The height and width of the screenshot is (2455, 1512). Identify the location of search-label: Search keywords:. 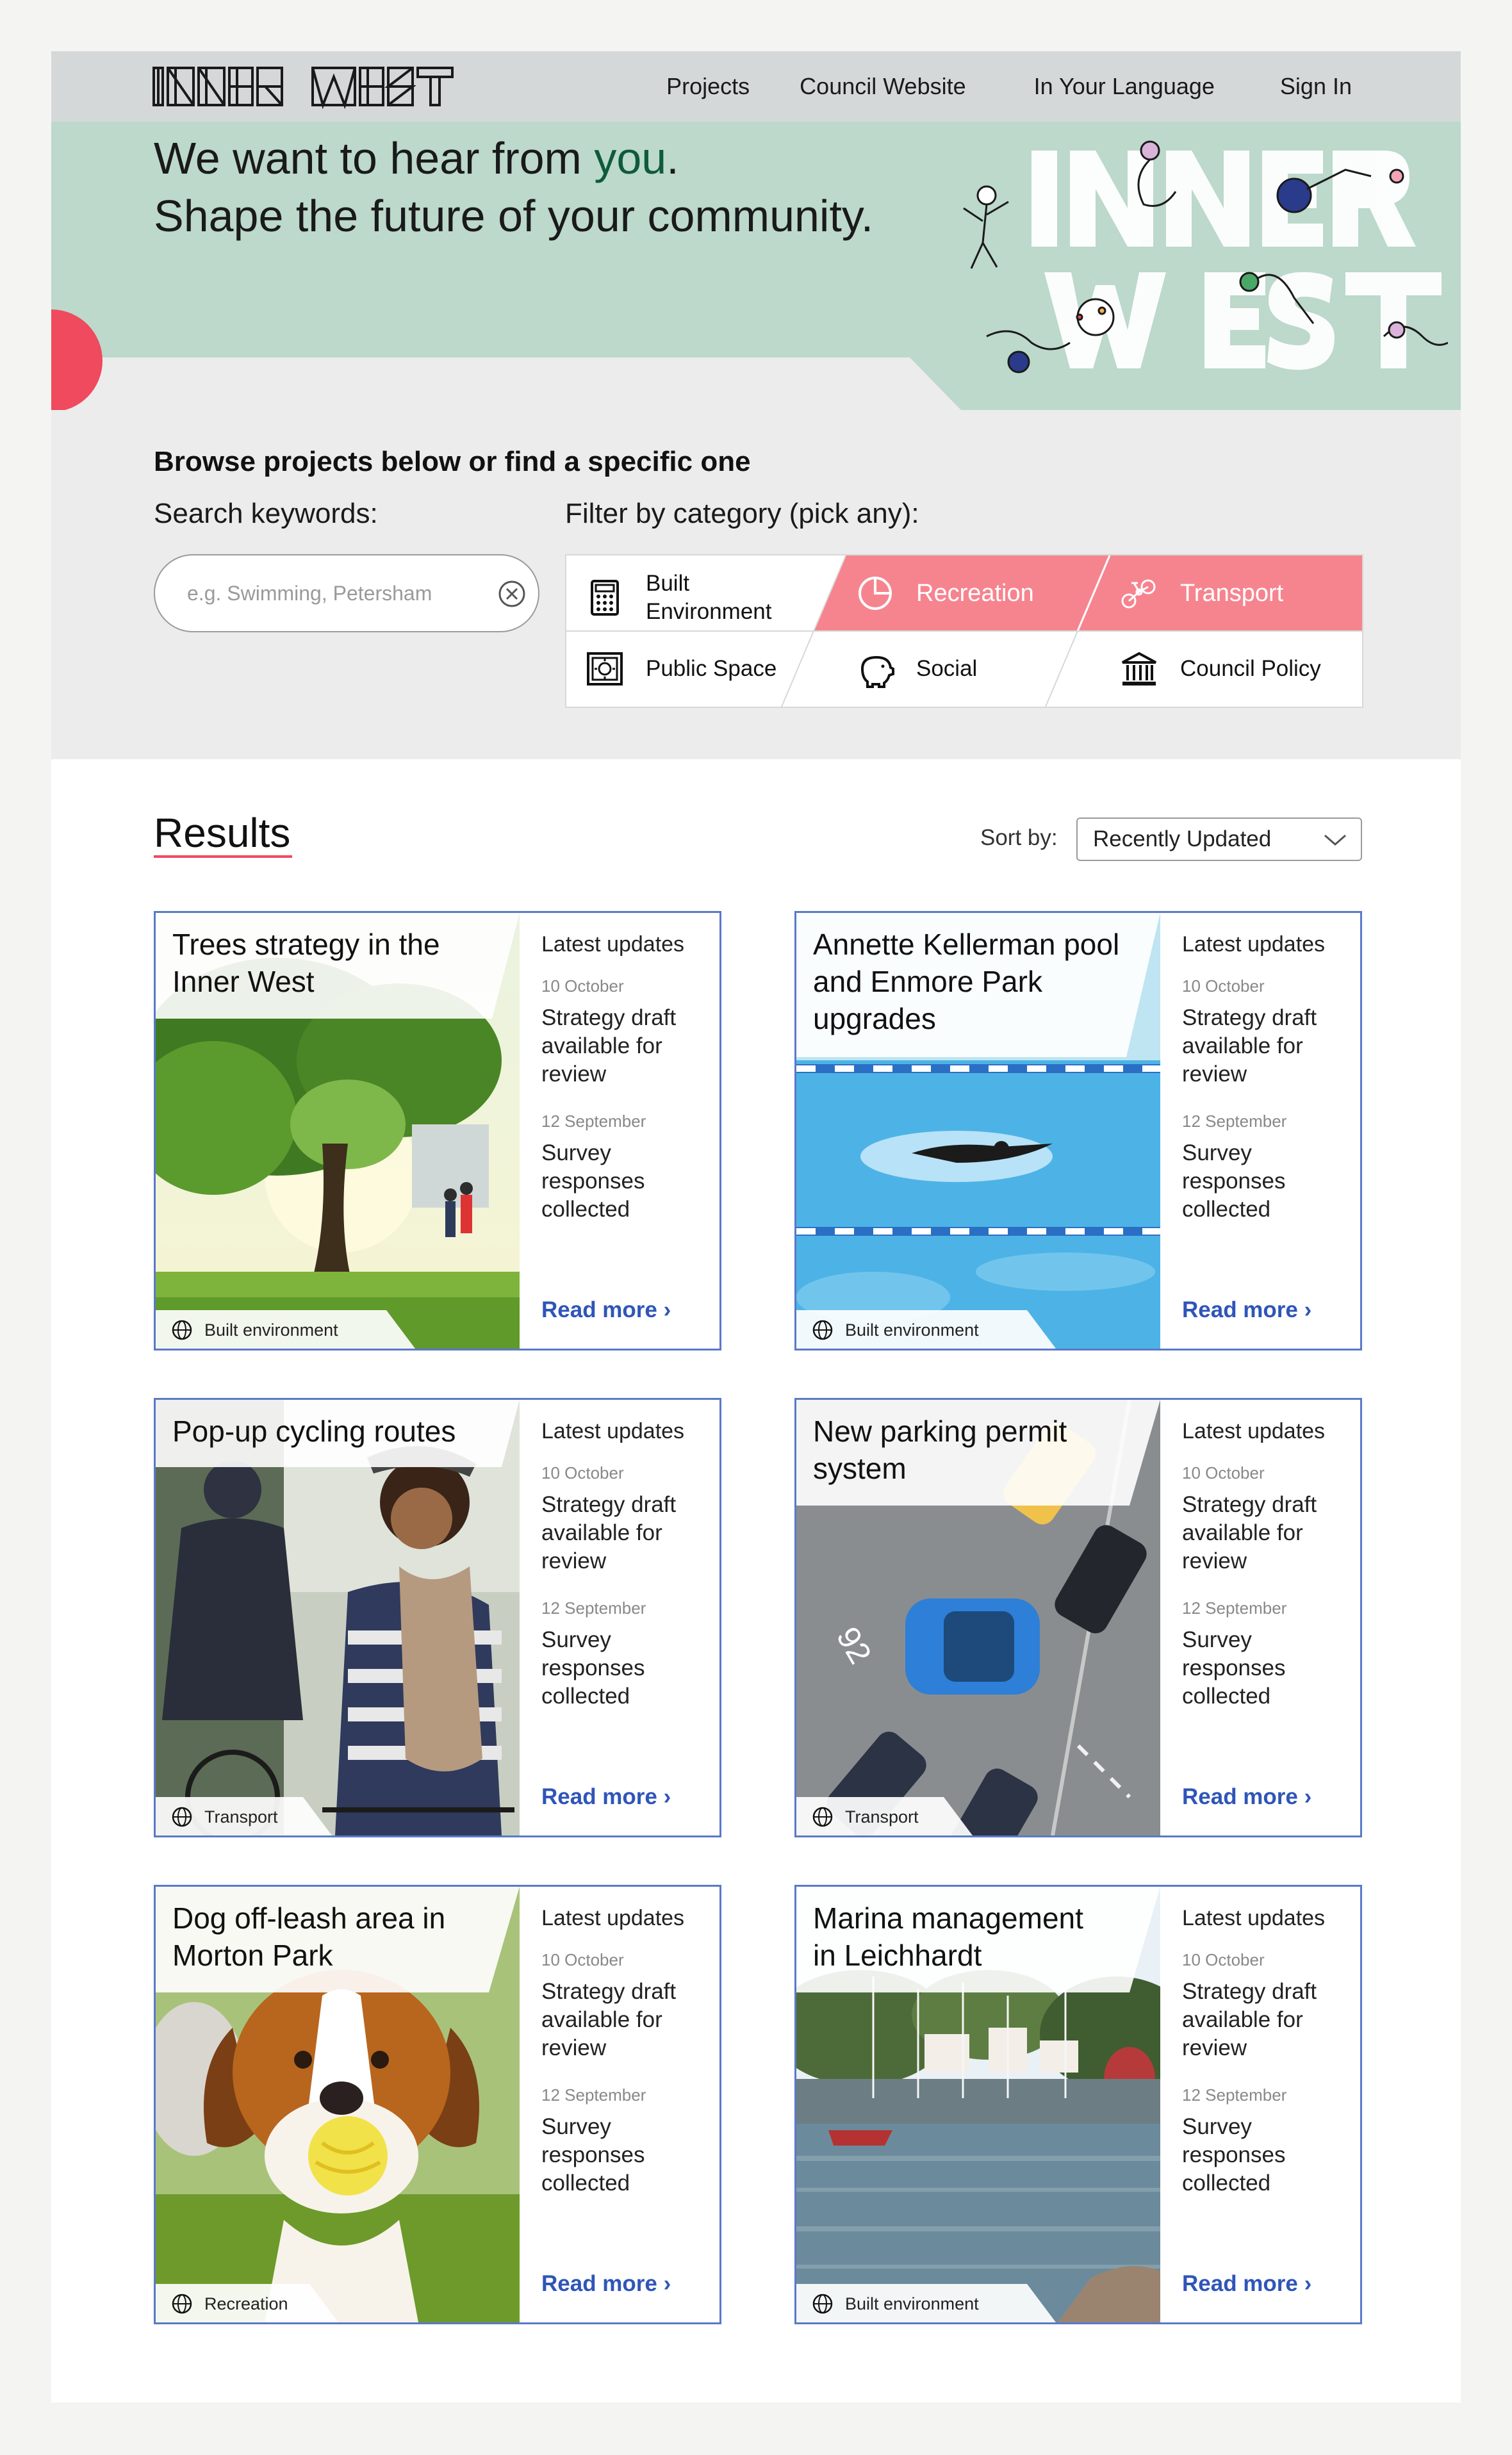
(266, 513).